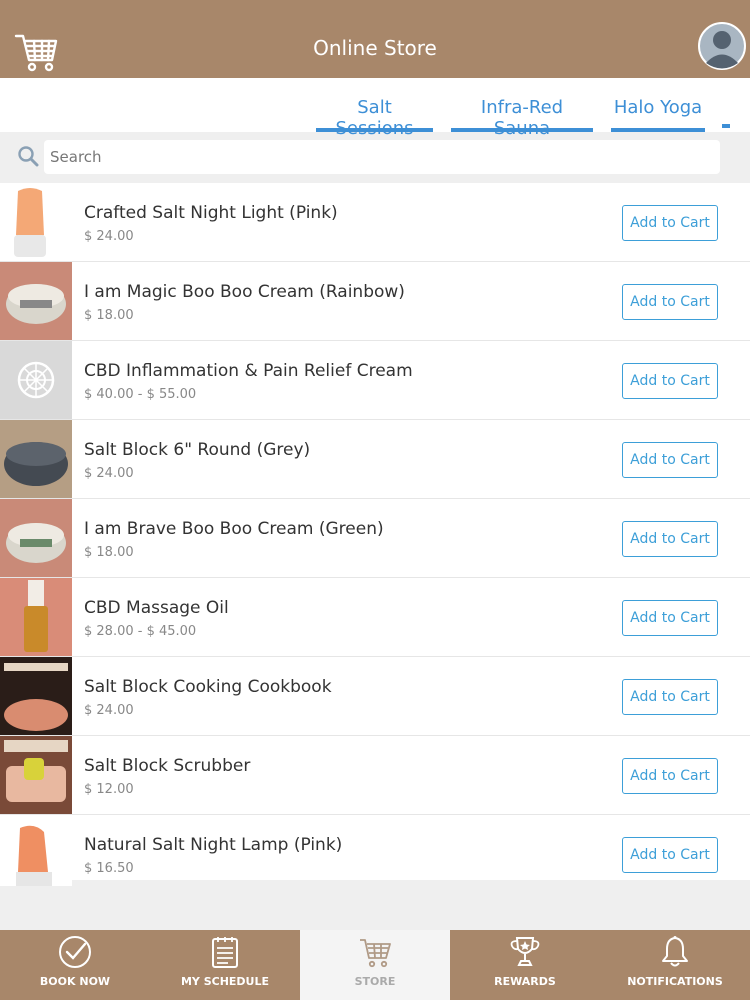 The height and width of the screenshot is (1000, 750). What do you see at coordinates (522, 108) in the screenshot?
I see `tab-infra-red-sauna: Infra-Red Sauna` at bounding box center [522, 108].